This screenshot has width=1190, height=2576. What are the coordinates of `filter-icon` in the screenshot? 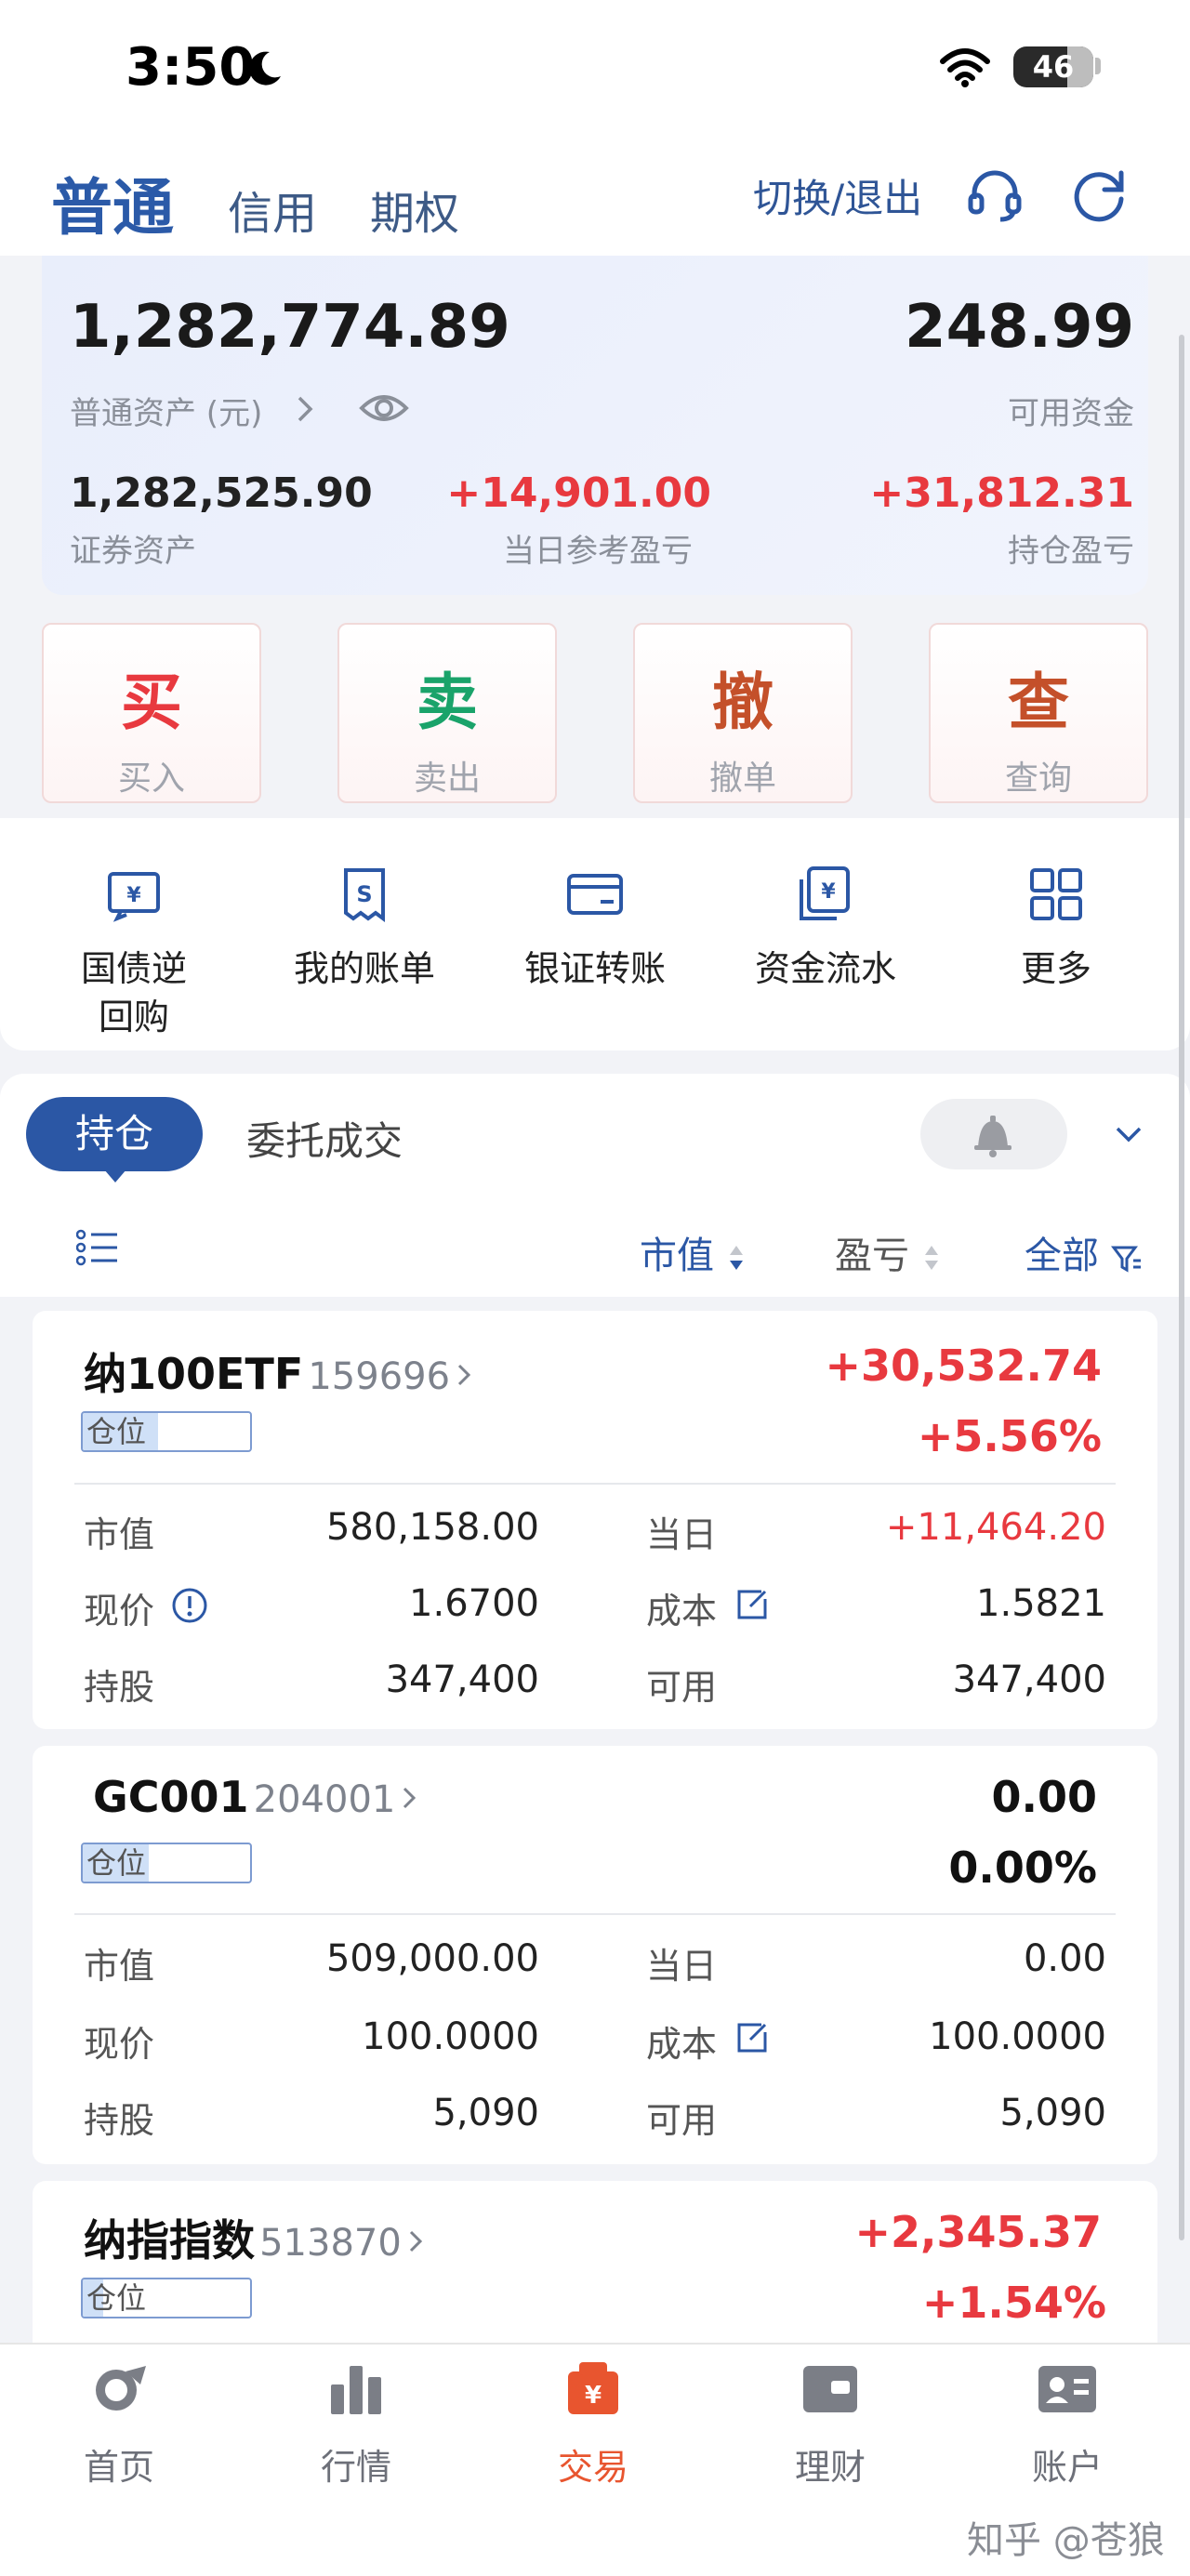 It's located at (1125, 1259).